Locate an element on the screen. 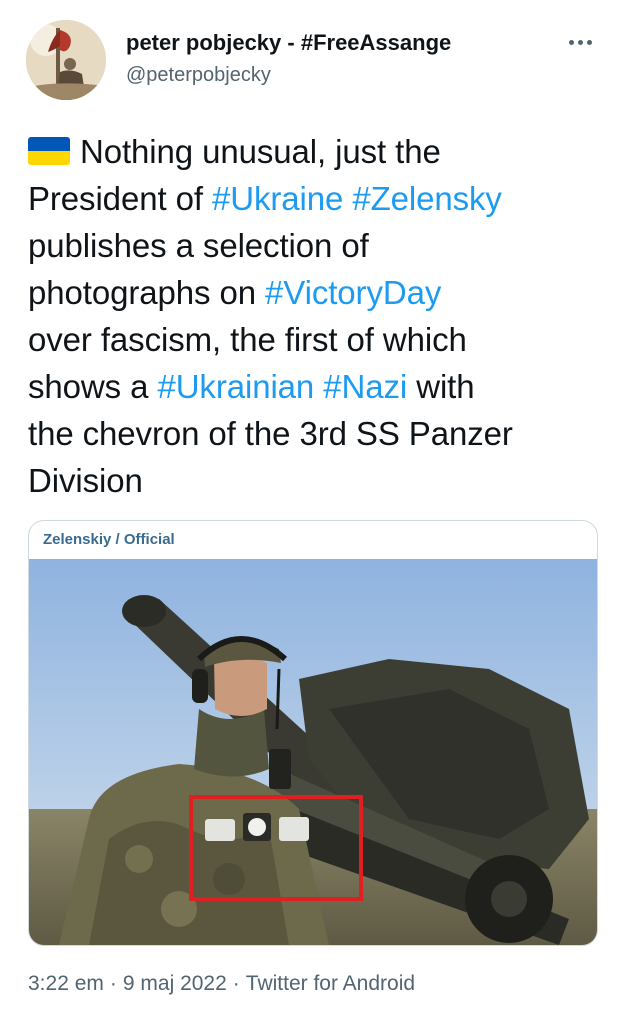 The height and width of the screenshot is (1024, 624). tweet-text-span: photographs on is located at coordinates (147, 292).